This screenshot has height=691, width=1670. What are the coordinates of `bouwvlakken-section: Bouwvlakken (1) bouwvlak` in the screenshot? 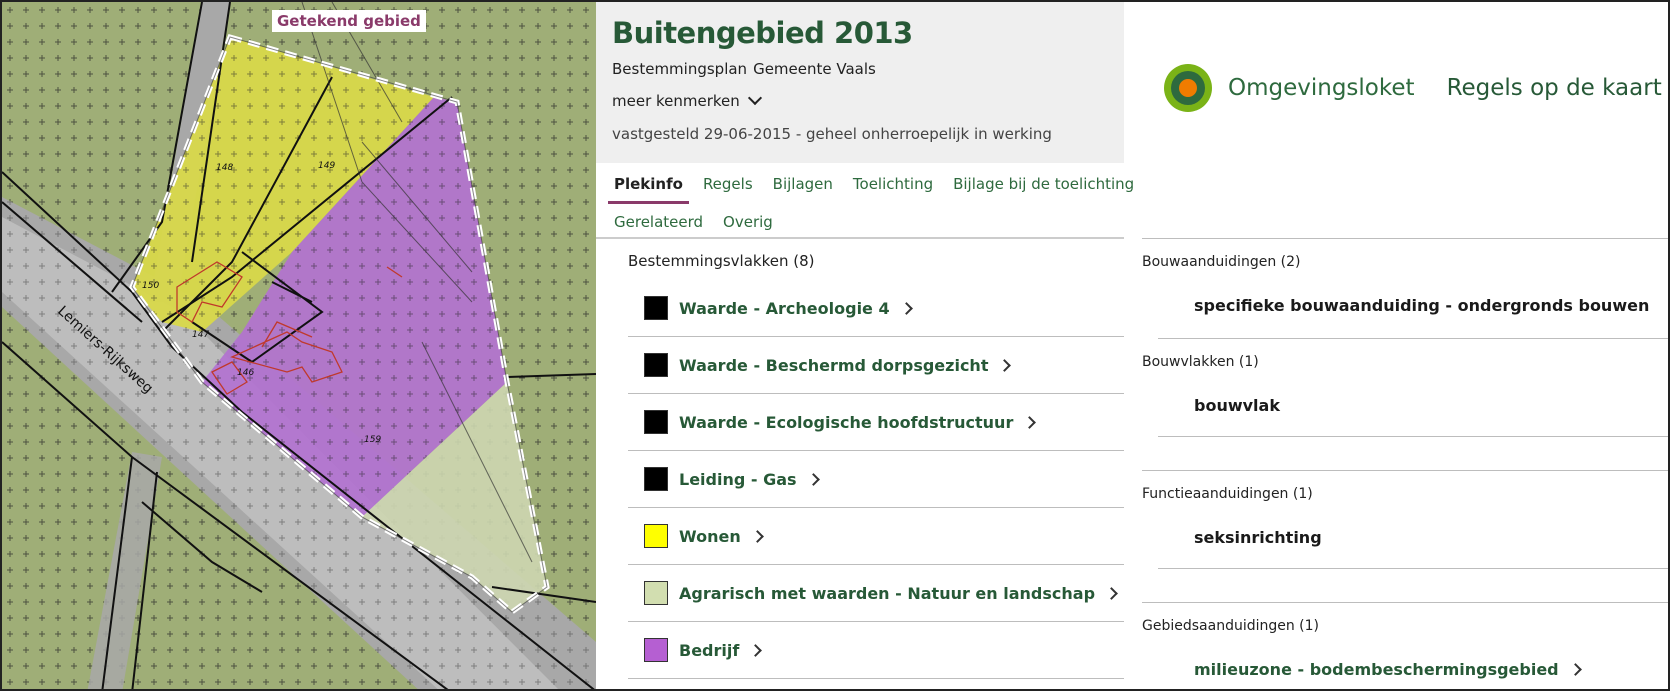 It's located at (1405, 384).